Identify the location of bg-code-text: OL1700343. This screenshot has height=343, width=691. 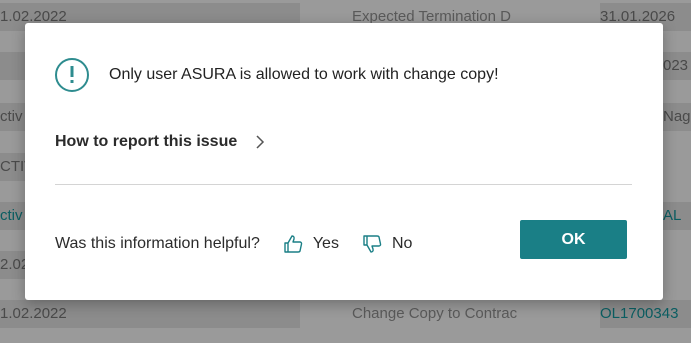
(639, 313).